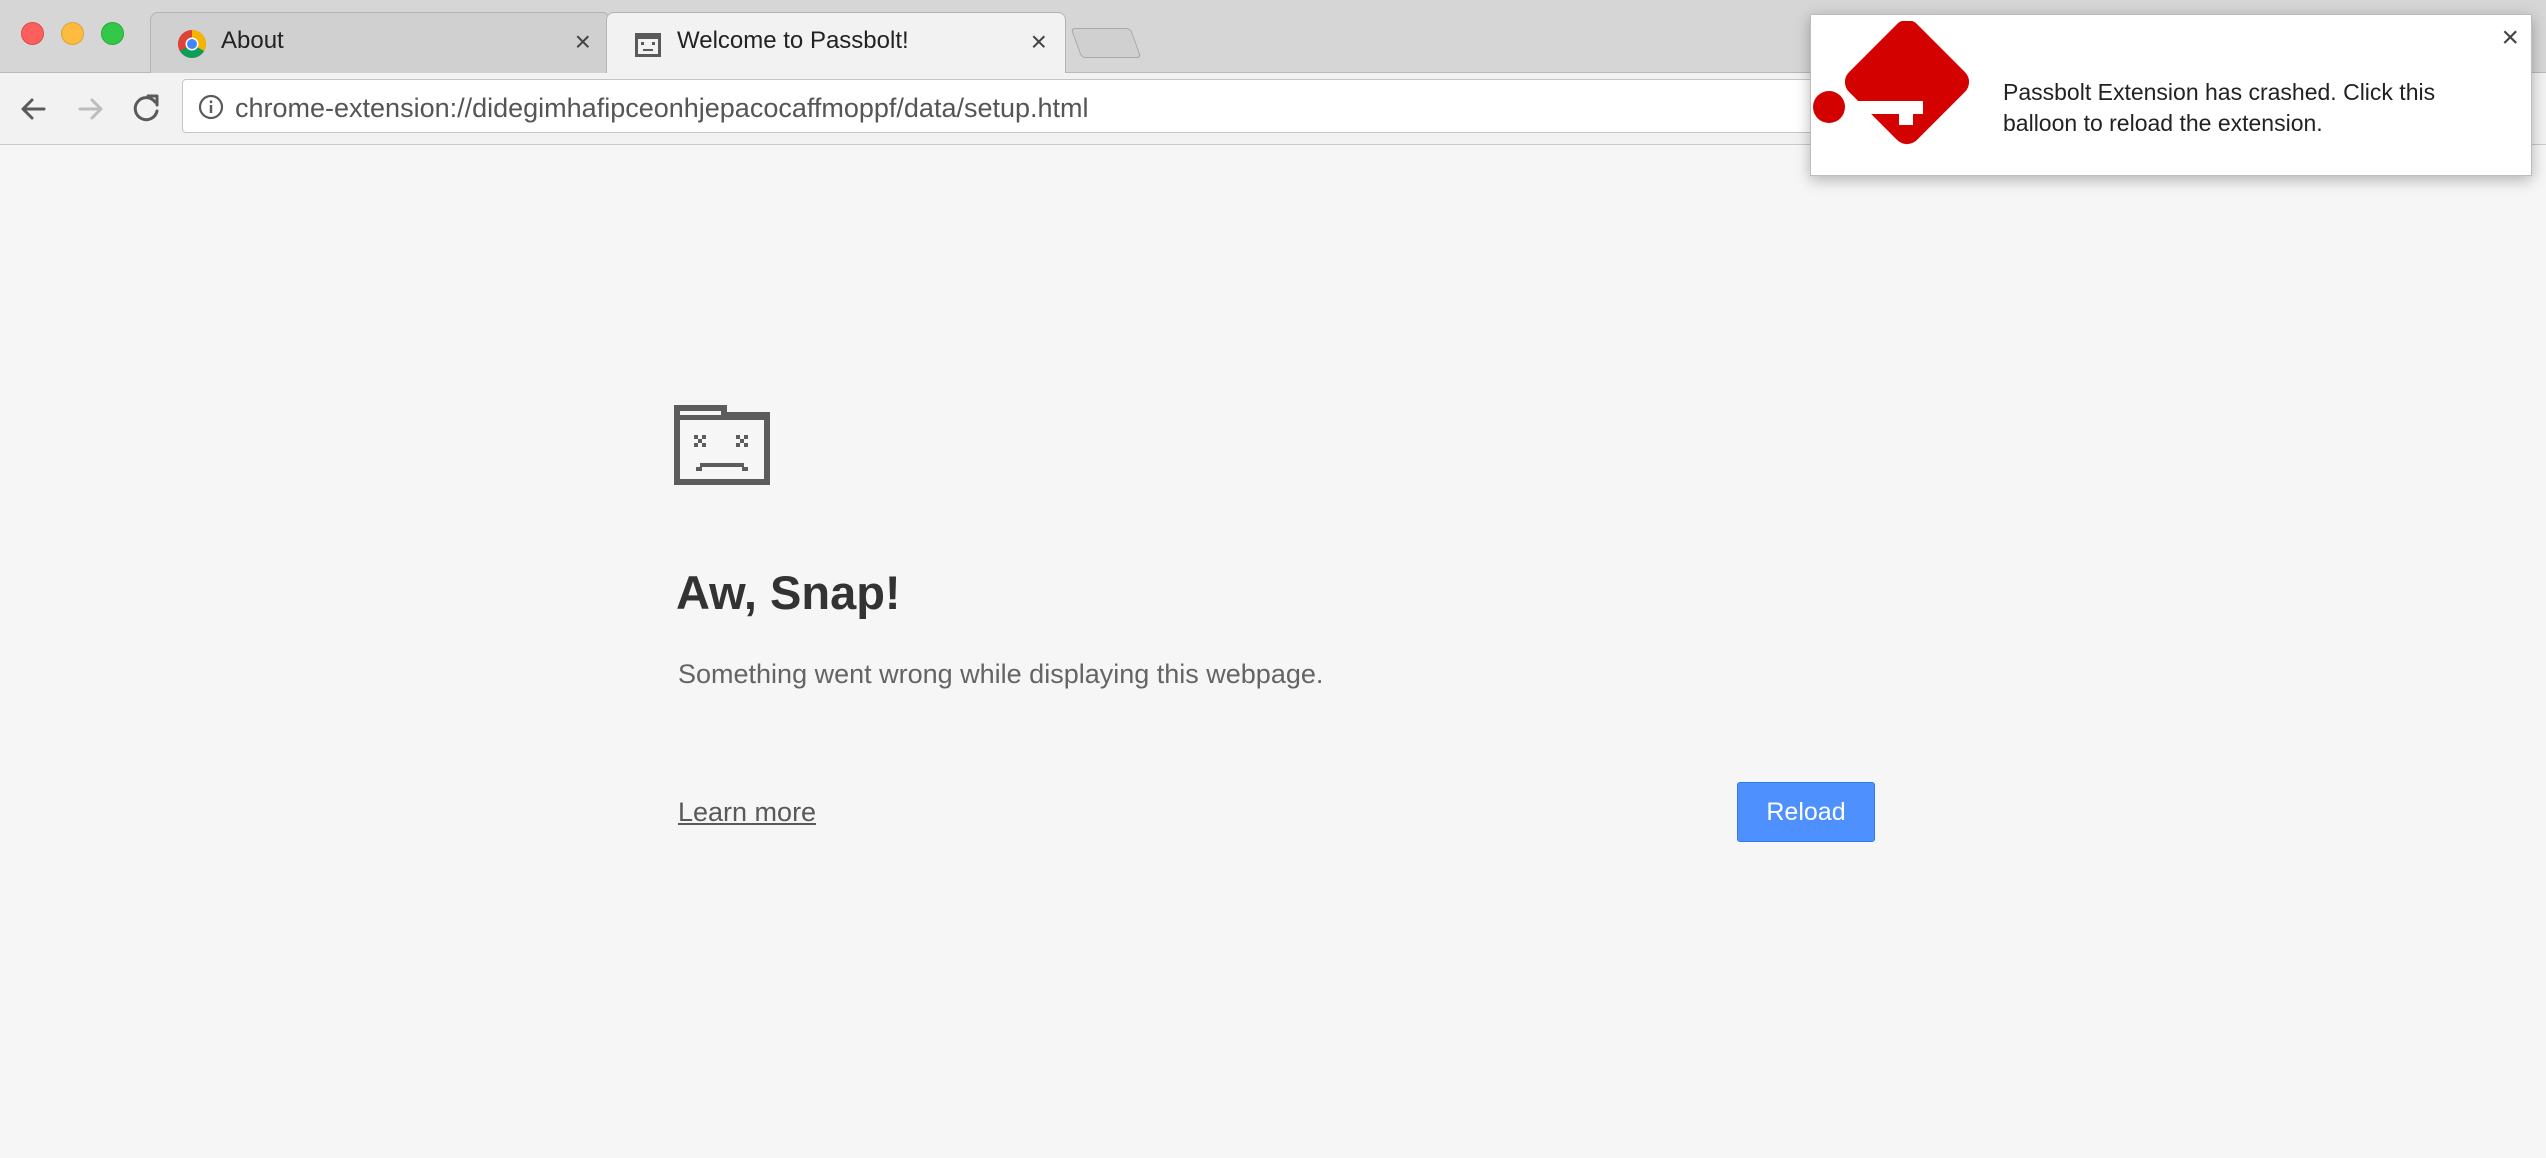 This screenshot has width=2546, height=1158. What do you see at coordinates (747, 812) in the screenshot?
I see `learn-more-link: Learn more` at bounding box center [747, 812].